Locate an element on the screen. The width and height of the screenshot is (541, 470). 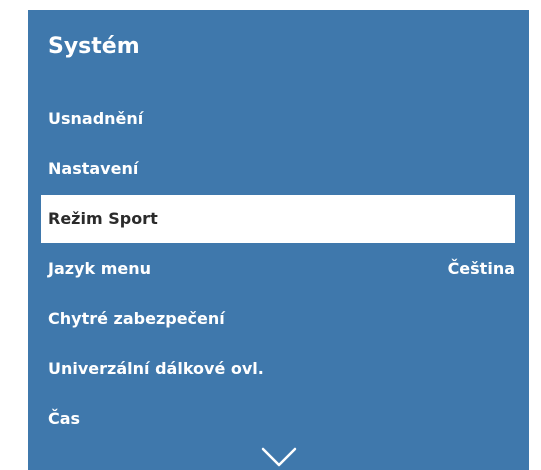
chevron-down-icon is located at coordinates (279, 457).